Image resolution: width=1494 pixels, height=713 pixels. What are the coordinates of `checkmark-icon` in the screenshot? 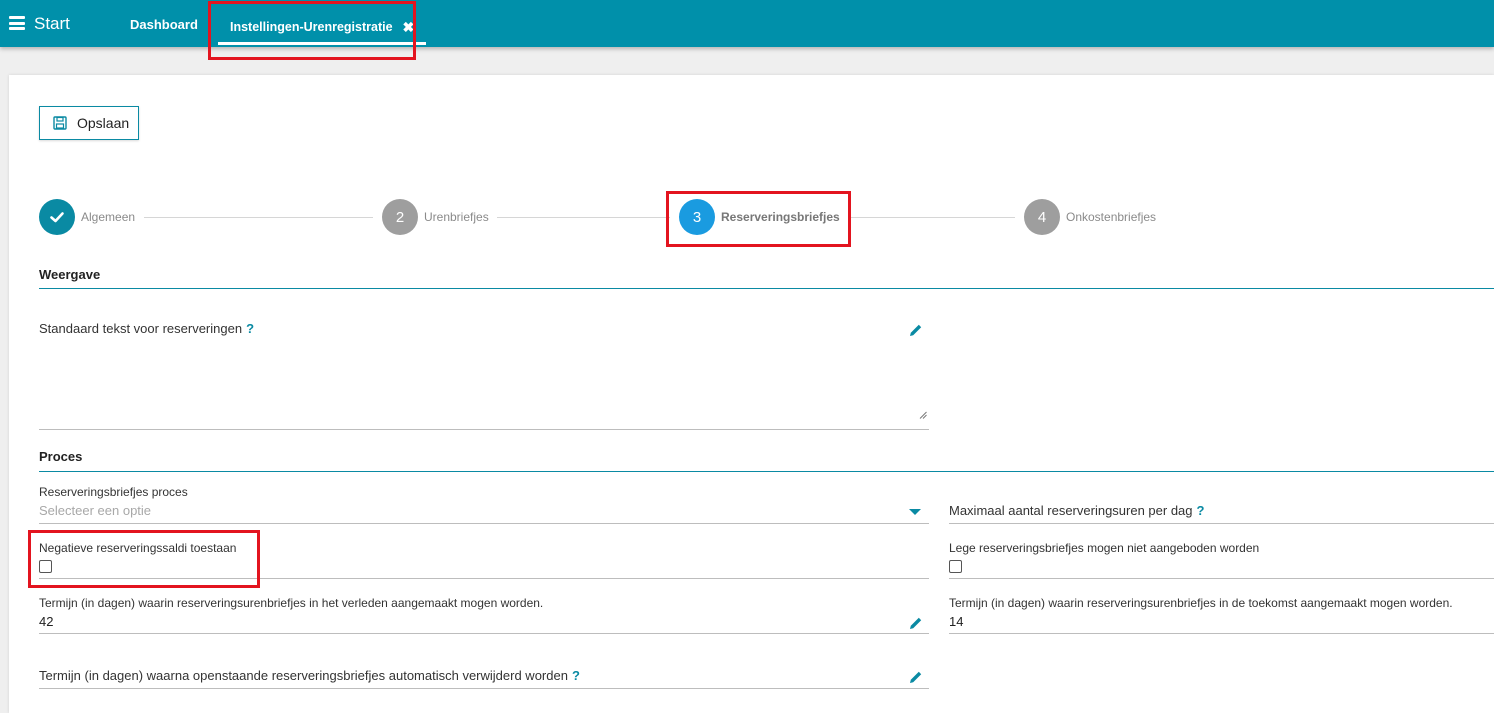 It's located at (57, 217).